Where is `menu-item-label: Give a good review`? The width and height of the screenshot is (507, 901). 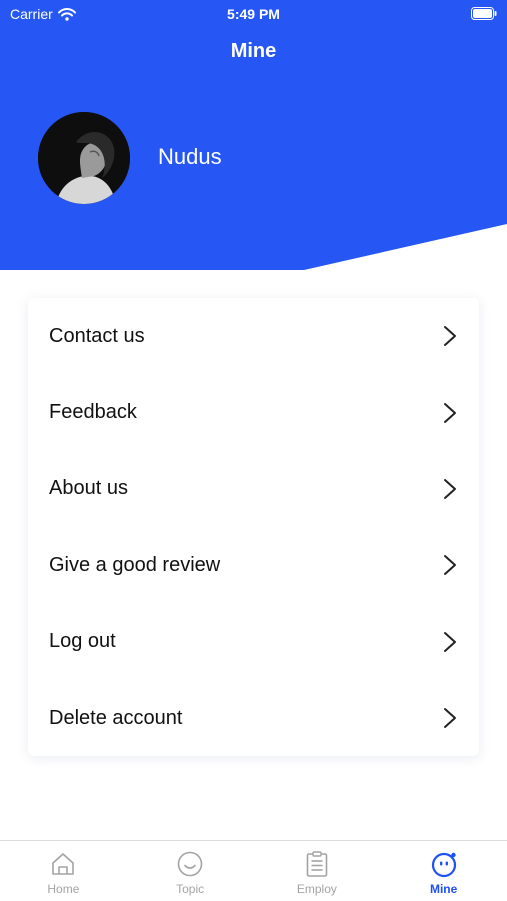 menu-item-label: Give a good review is located at coordinates (135, 564).